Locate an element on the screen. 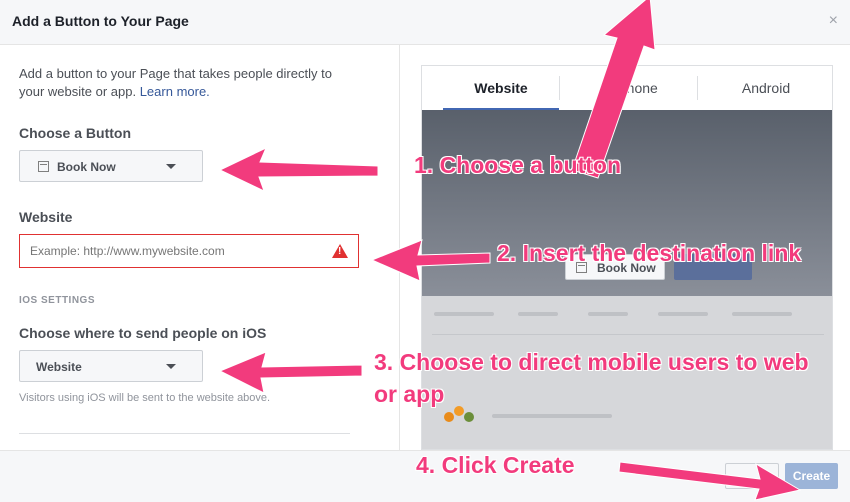 This screenshot has width=850, height=502. website-input is located at coordinates (175, 251).